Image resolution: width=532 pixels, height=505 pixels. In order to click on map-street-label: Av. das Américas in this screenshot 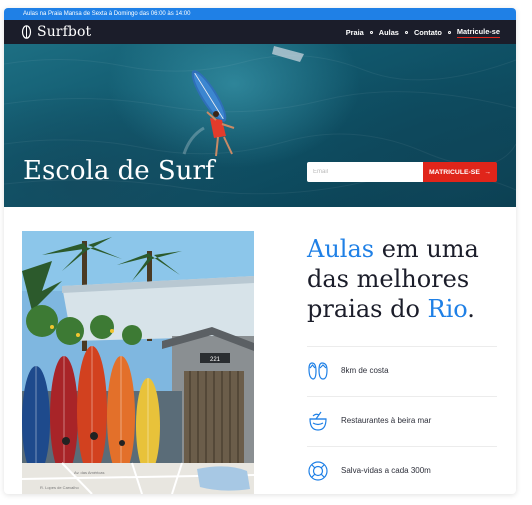, I will do `click(89, 472)`.